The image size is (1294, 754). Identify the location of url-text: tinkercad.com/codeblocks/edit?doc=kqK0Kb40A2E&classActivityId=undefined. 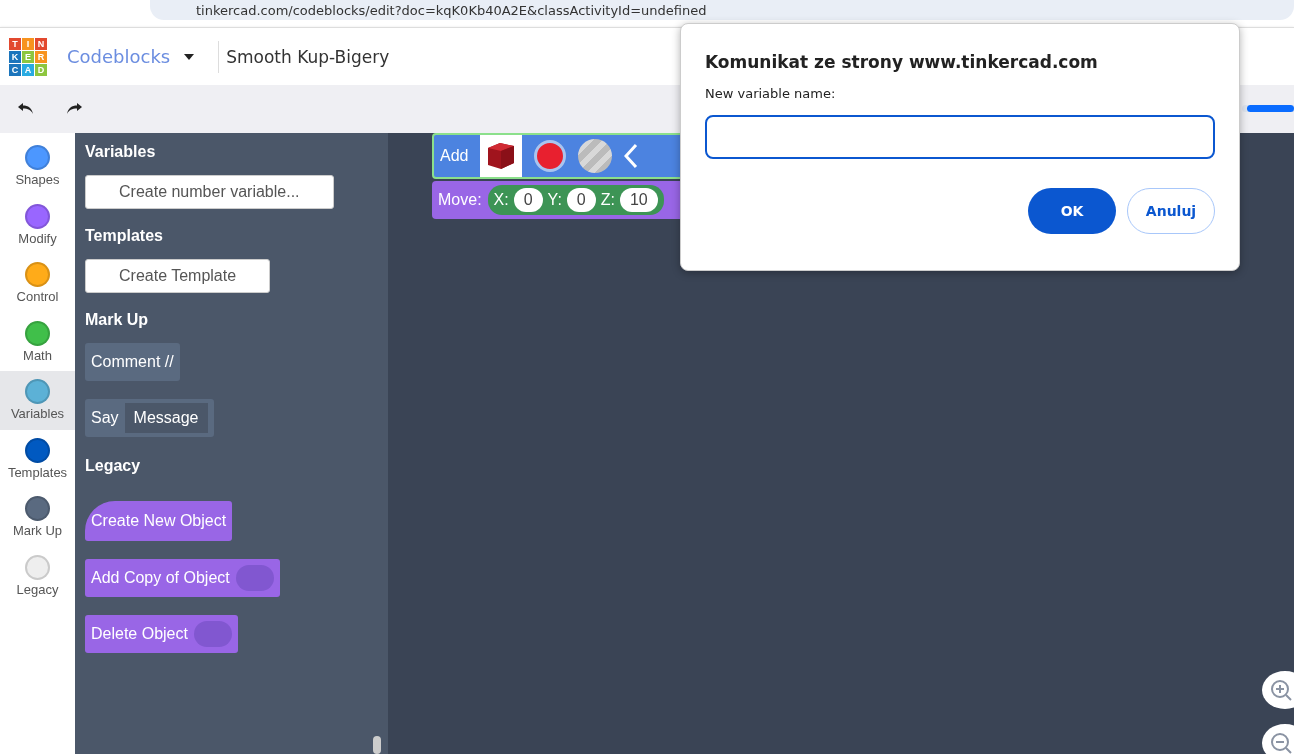
(451, 10).